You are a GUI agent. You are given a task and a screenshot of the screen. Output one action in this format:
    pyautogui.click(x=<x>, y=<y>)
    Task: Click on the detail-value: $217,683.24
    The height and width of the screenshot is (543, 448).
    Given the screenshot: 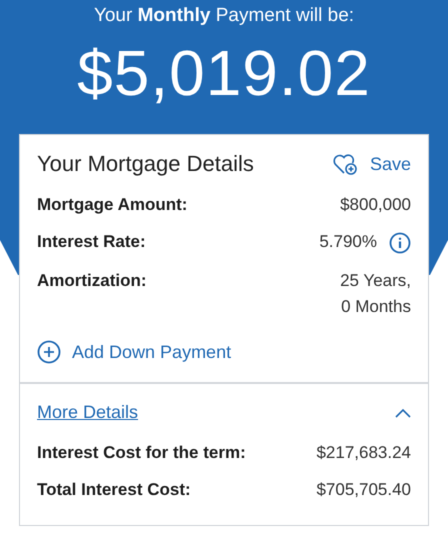 What is the action you would take?
    pyautogui.click(x=363, y=453)
    